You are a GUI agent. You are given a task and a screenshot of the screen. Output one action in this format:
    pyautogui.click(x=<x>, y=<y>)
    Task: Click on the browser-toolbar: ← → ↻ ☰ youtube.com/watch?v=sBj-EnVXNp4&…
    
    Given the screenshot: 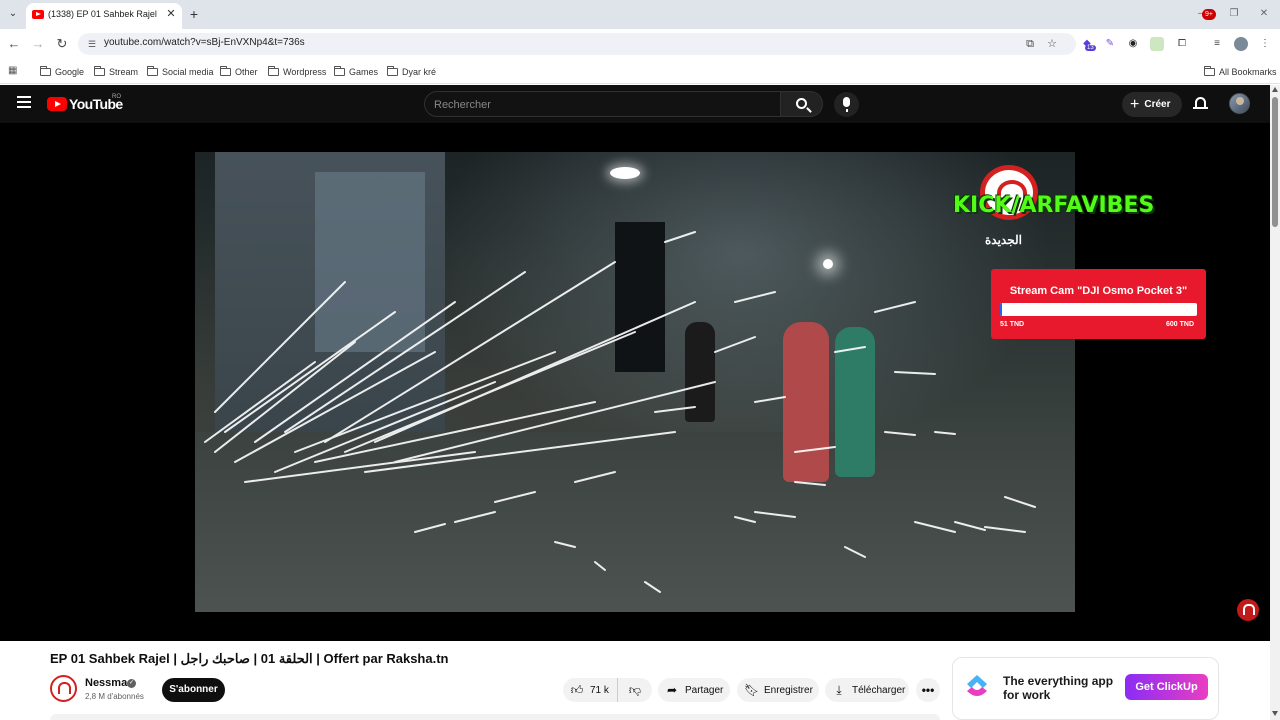 What is the action you would take?
    pyautogui.click(x=640, y=44)
    